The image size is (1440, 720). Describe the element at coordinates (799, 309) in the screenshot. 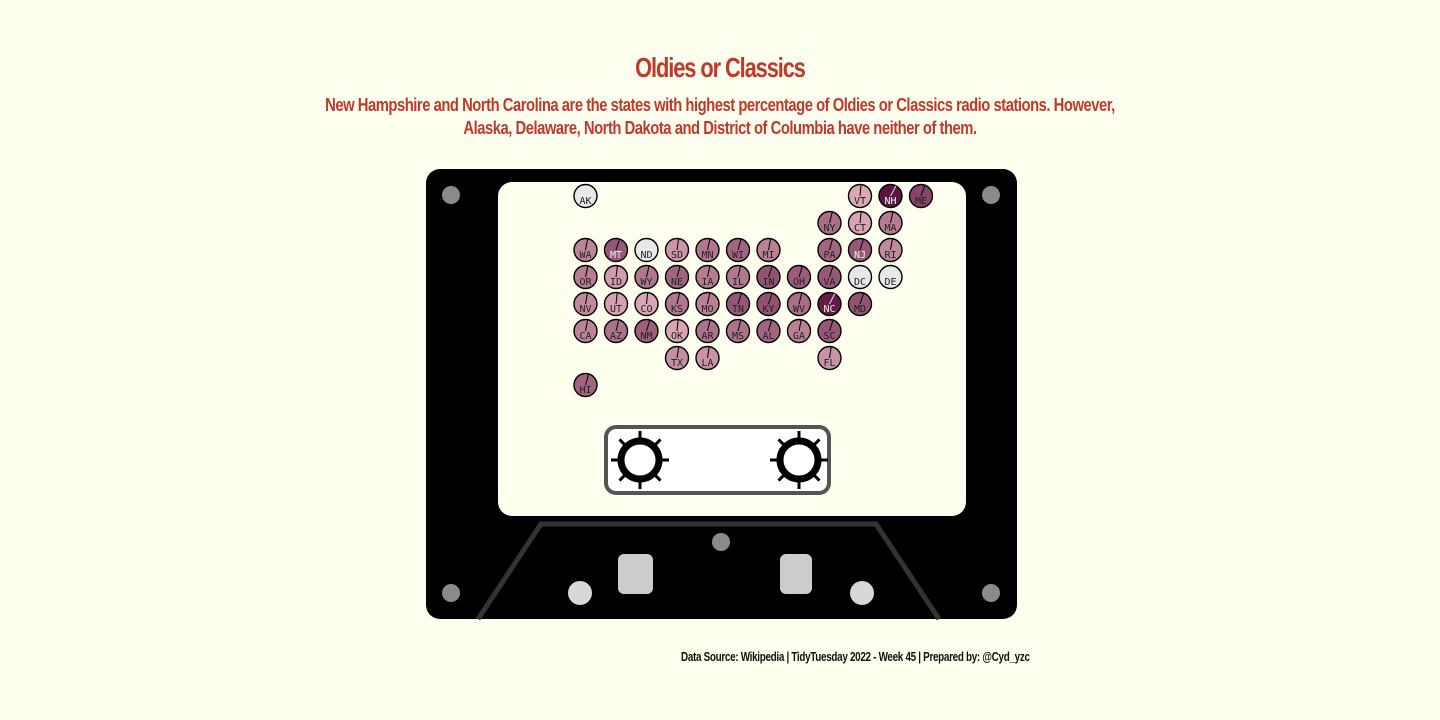

I see `state-label: WV` at that location.